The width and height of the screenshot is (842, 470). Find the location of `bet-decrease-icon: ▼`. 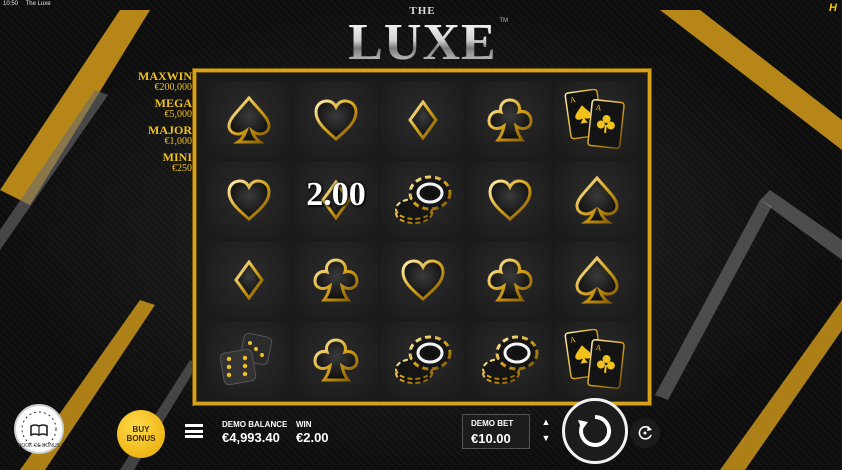

bet-decrease-icon: ▼ is located at coordinates (546, 438).